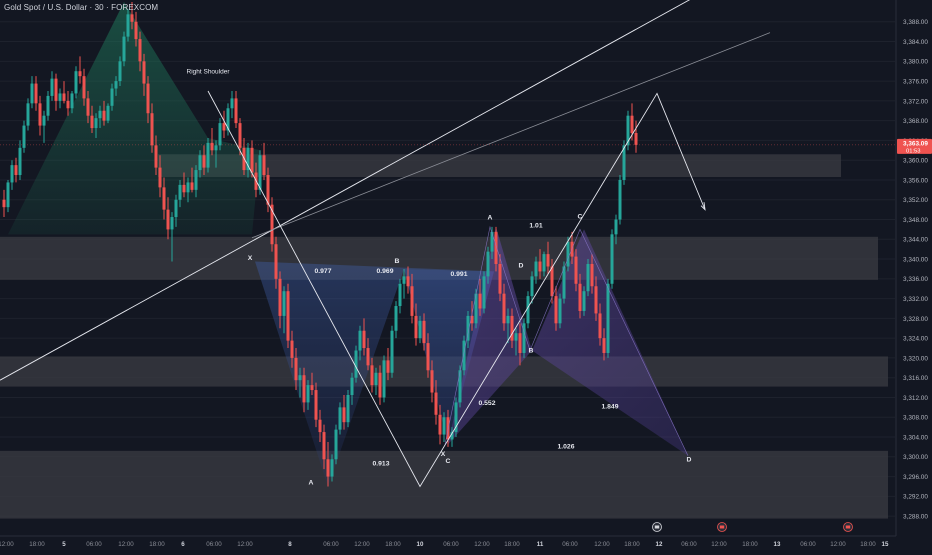 Image resolution: width=932 pixels, height=555 pixels. Describe the element at coordinates (915, 121) in the screenshot. I see `price-tick-label: 3,368.00` at that location.